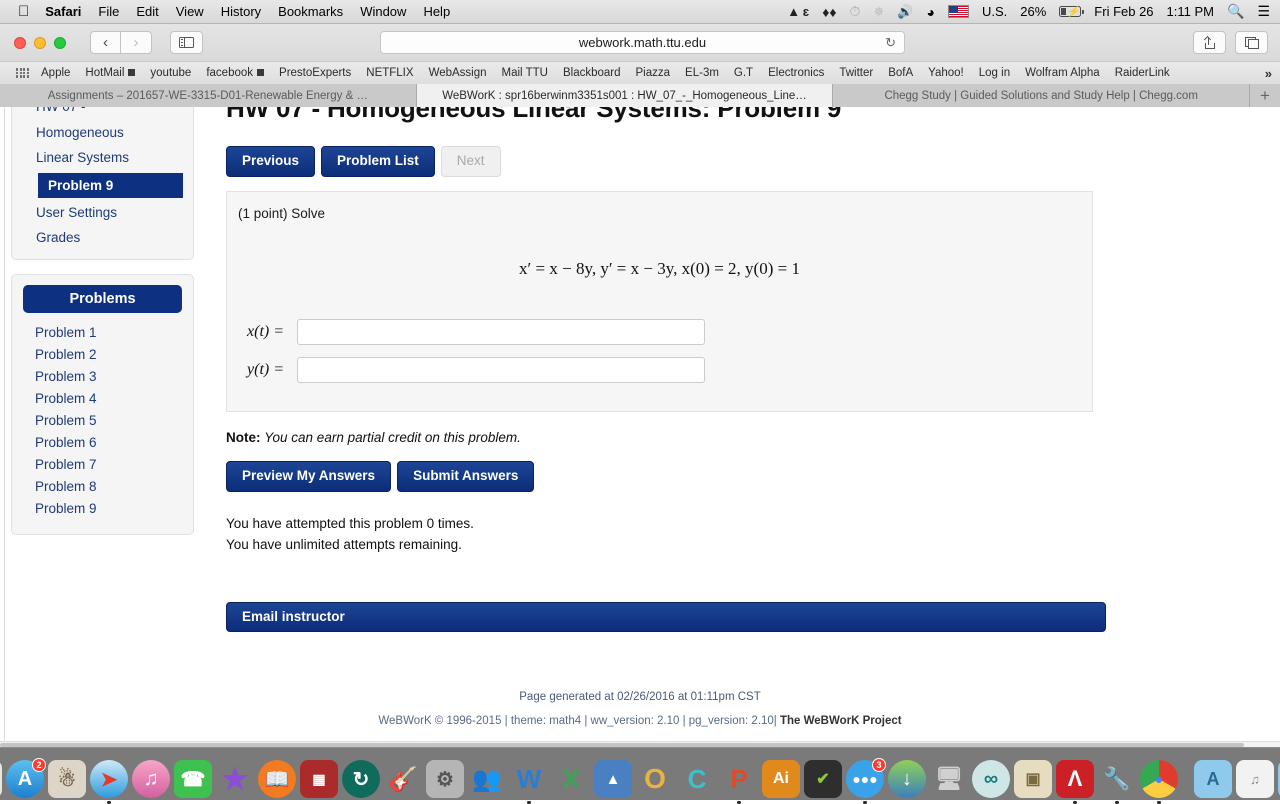 This screenshot has height=804, width=1280. I want to click on sidebar-item-grades: Grades, so click(102, 238).